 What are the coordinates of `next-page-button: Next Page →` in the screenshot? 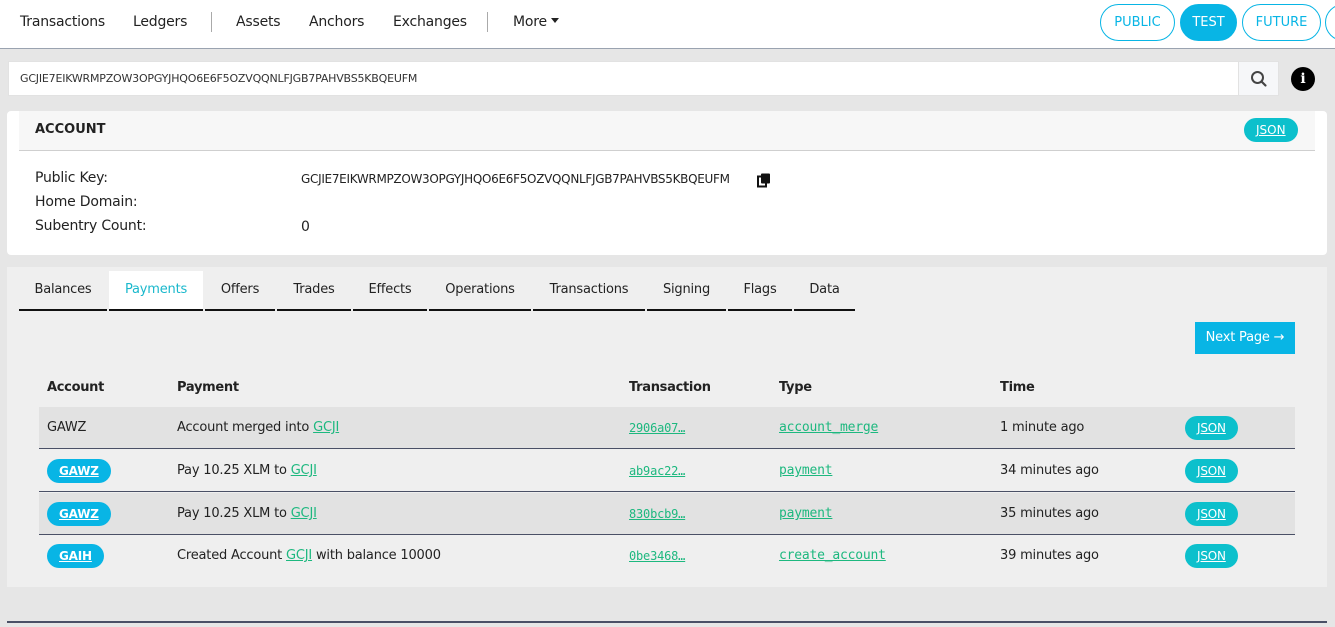 It's located at (1245, 338).